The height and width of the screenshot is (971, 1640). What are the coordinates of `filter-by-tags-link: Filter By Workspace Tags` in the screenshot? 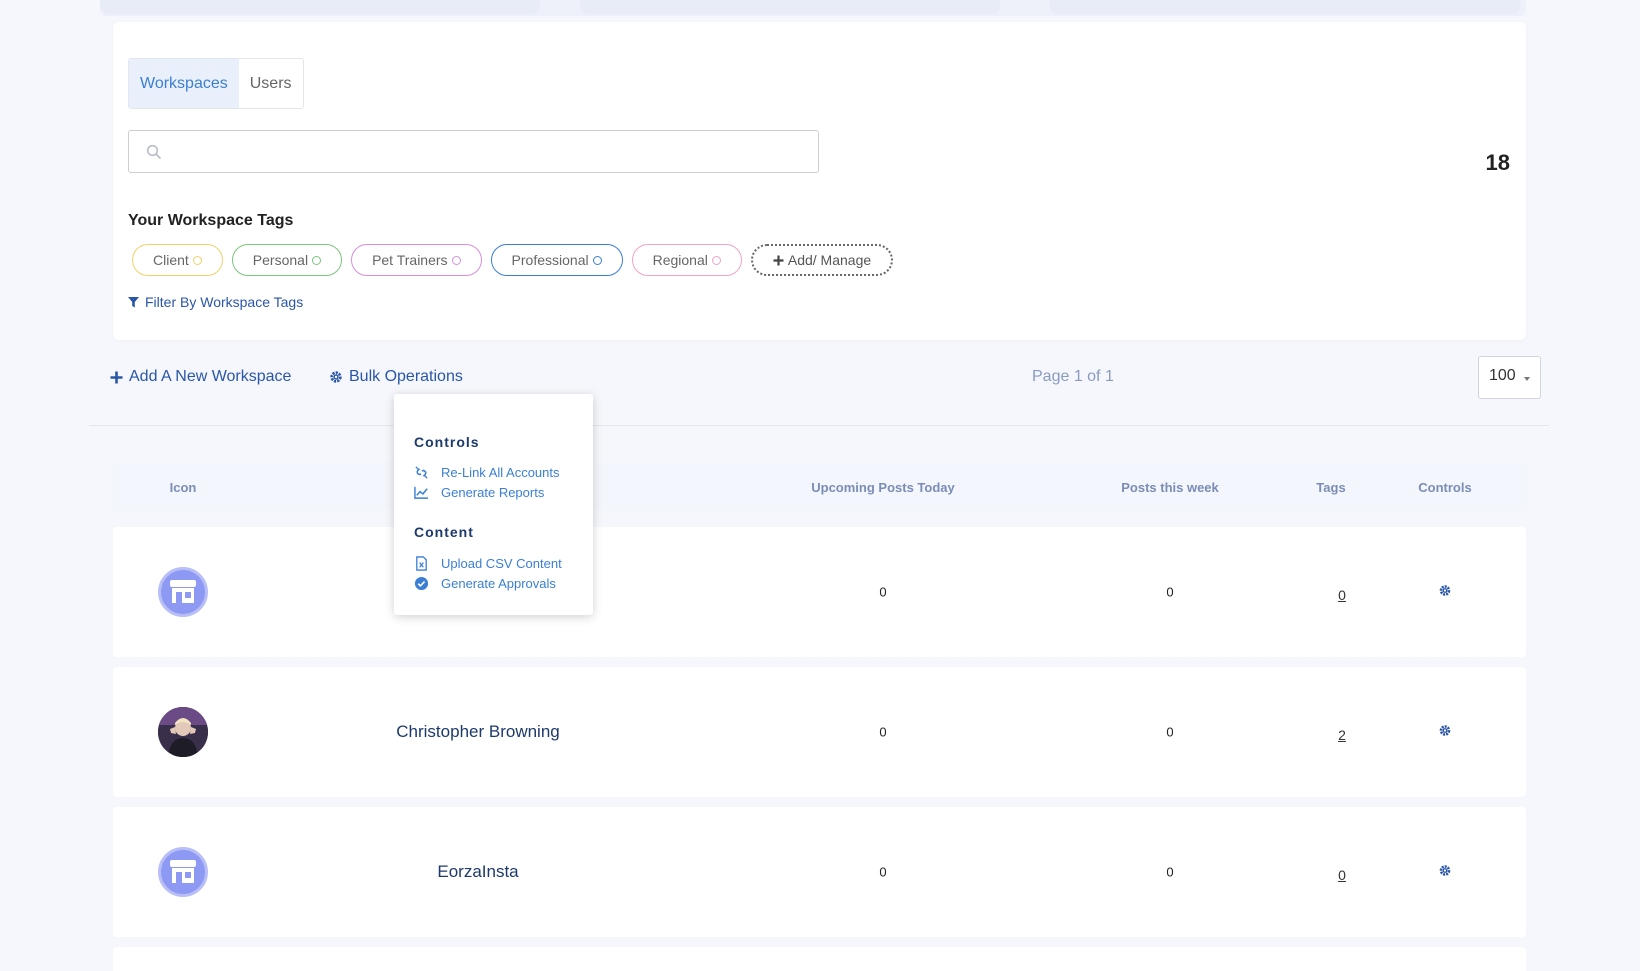 It's located at (215, 302).